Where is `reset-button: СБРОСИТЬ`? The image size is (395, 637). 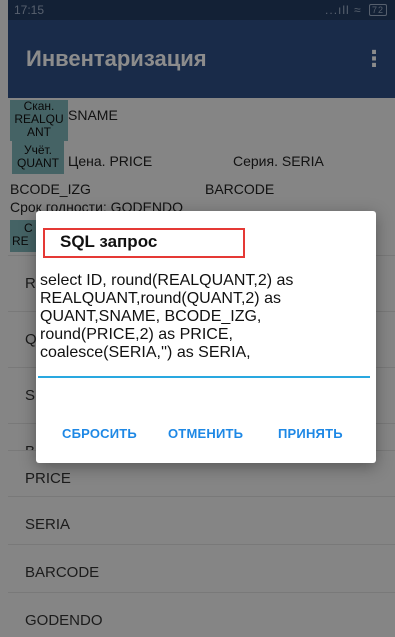
reset-button: СБРОСИТЬ is located at coordinates (99, 433).